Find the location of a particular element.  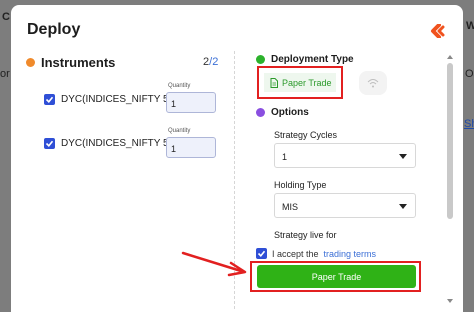

instruments-title: Instruments is located at coordinates (78, 62).